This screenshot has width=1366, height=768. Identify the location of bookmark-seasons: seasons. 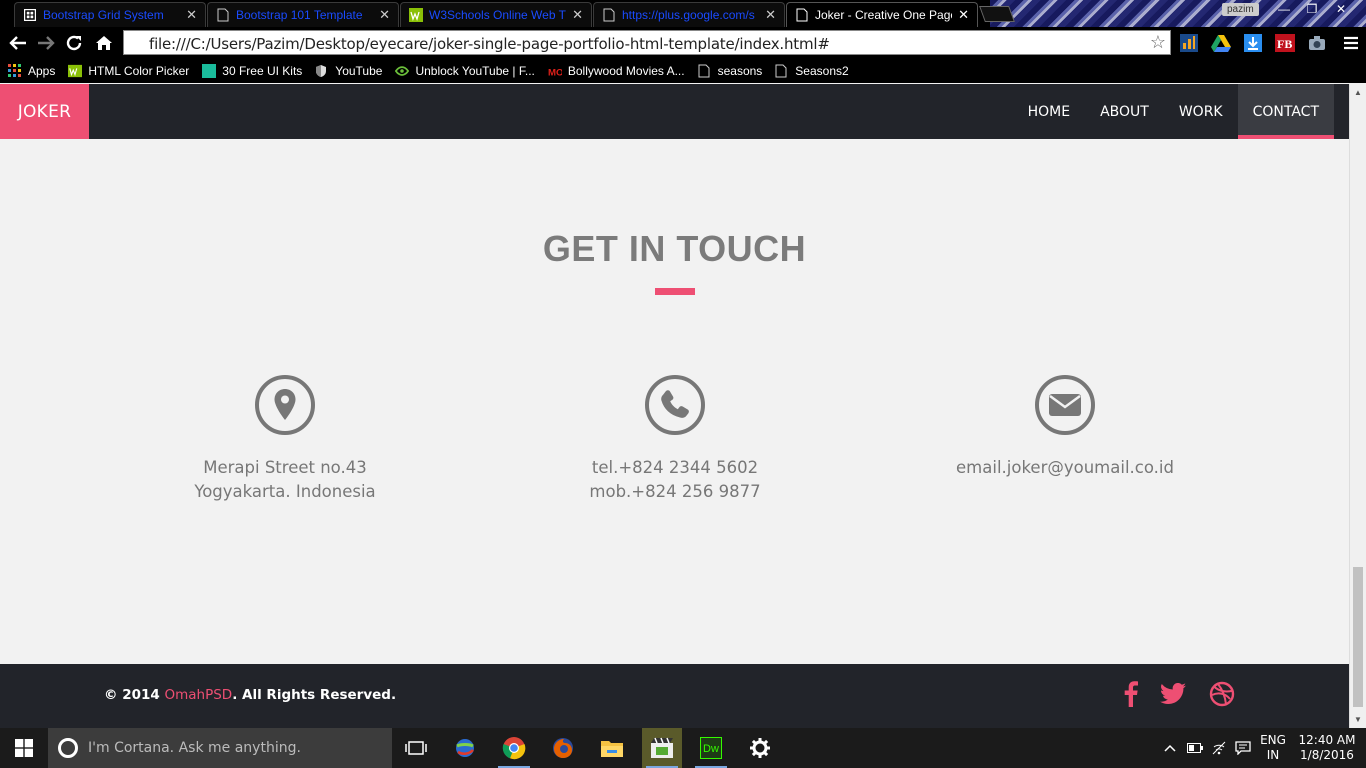
(730, 71).